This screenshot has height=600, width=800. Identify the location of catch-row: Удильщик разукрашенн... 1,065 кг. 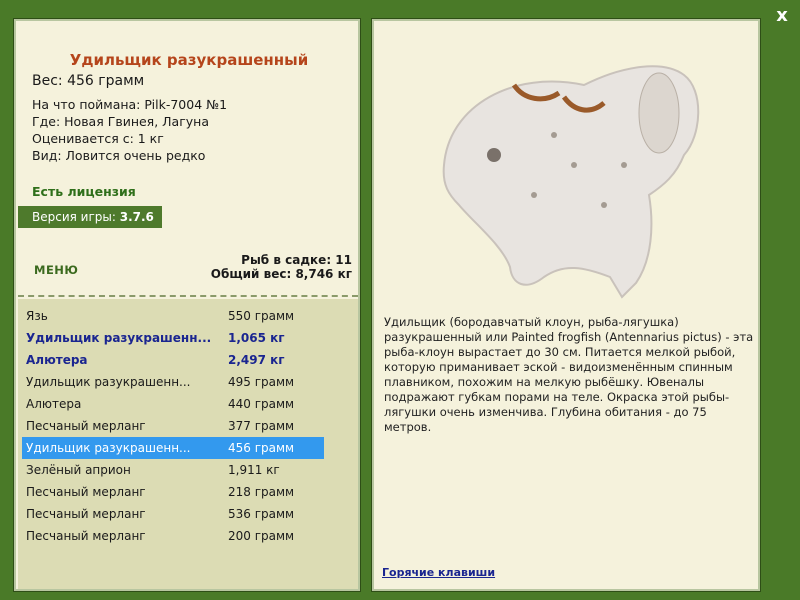
(173, 338).